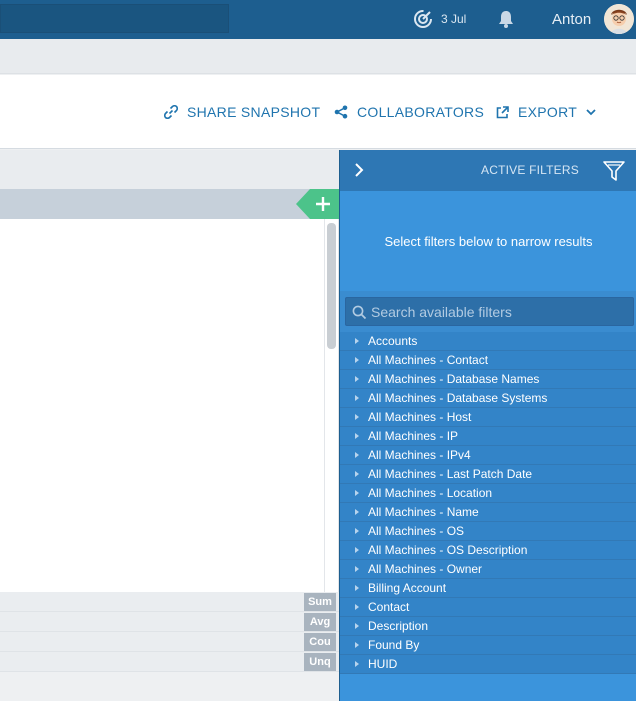  I want to click on filter-item-label: Contact, so click(389, 607).